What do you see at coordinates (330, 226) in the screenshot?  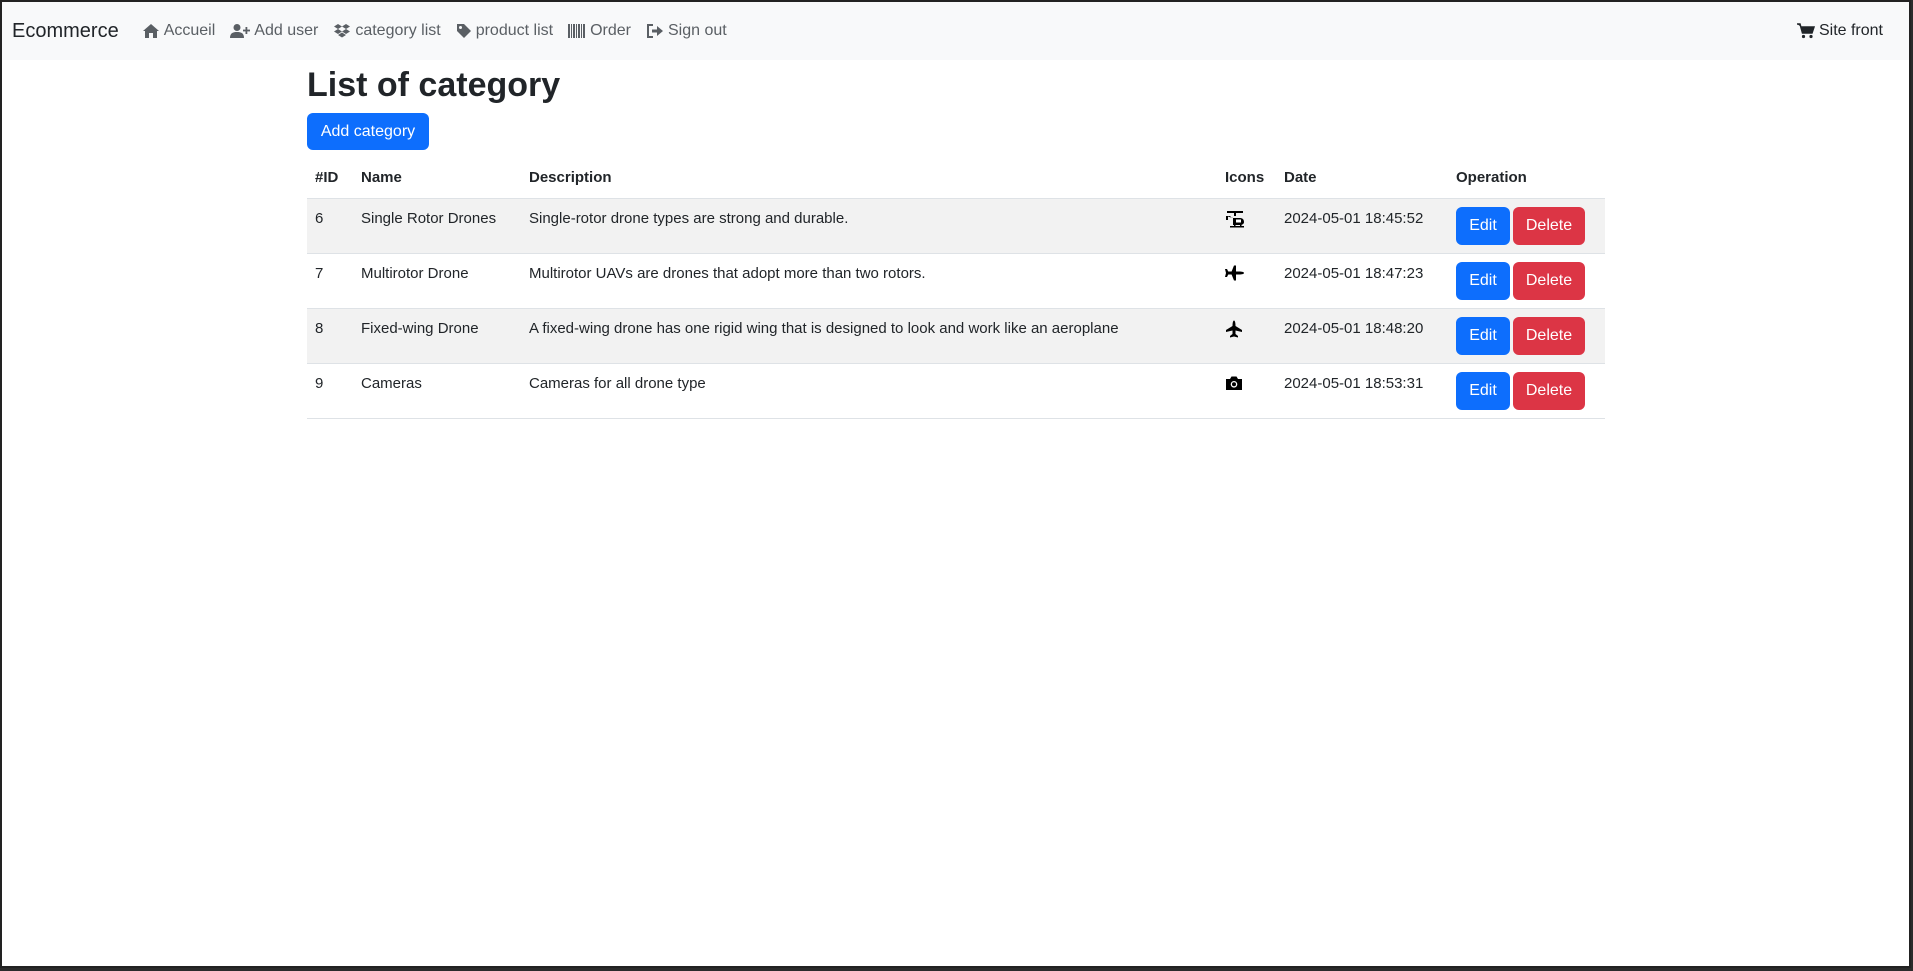 I see `cell-id: 6` at bounding box center [330, 226].